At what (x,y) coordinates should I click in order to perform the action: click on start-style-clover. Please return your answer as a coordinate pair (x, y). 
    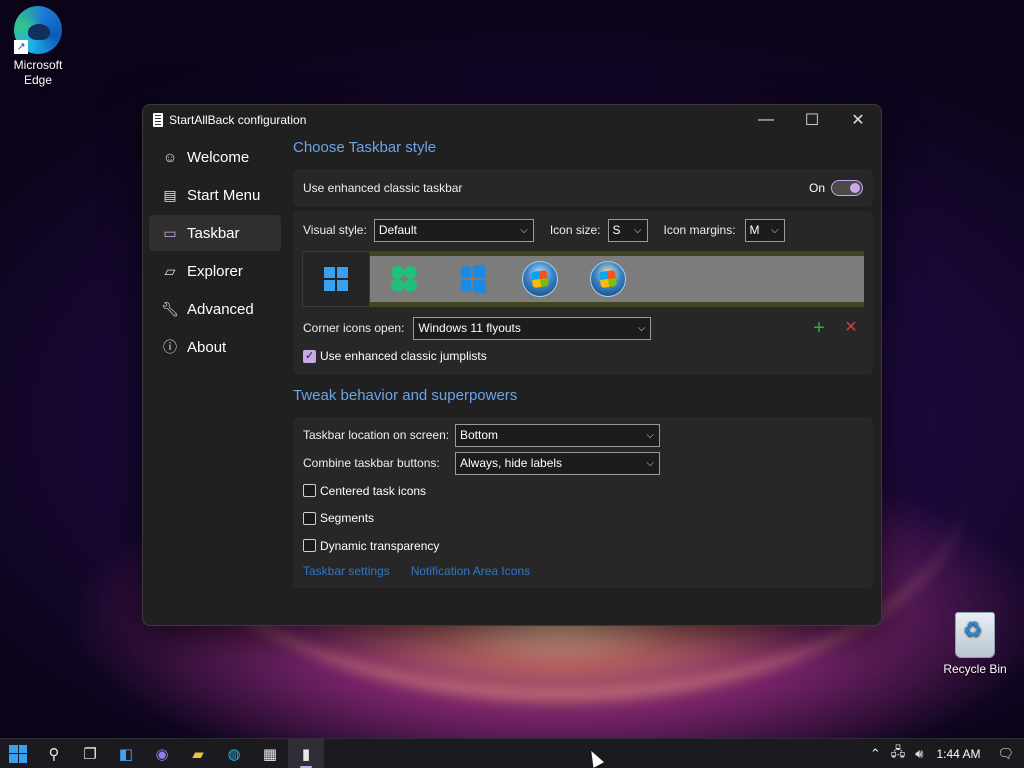
    Looking at the image, I should click on (404, 279).